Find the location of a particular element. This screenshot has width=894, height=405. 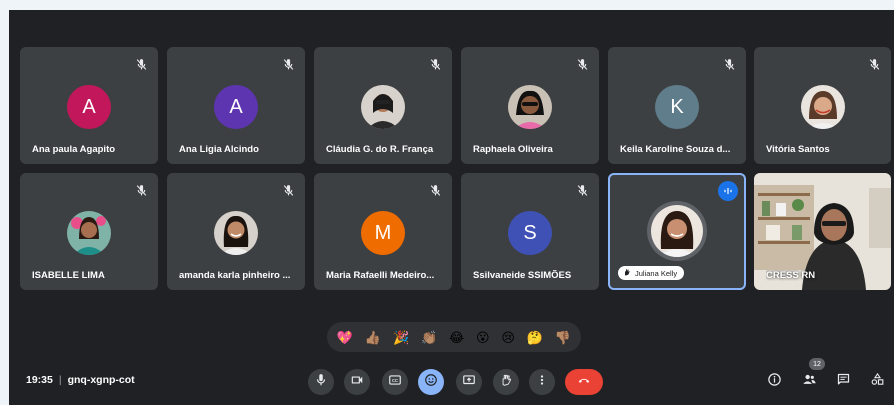

info-icon is located at coordinates (774, 382).